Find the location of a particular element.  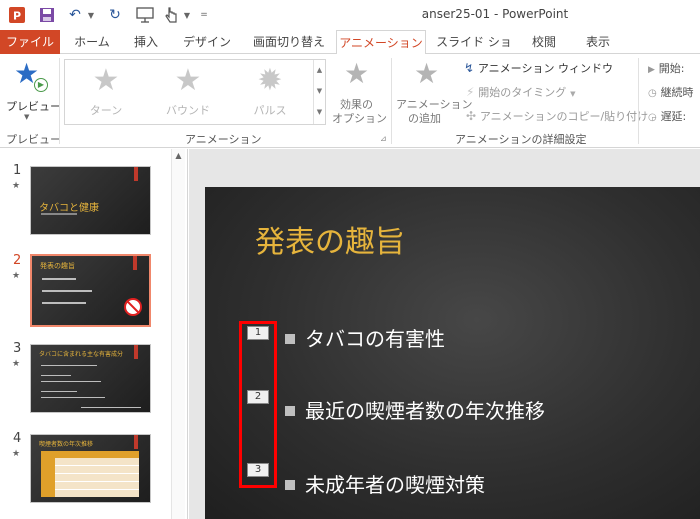

animation-window-icon: ↯ is located at coordinates (469, 68).